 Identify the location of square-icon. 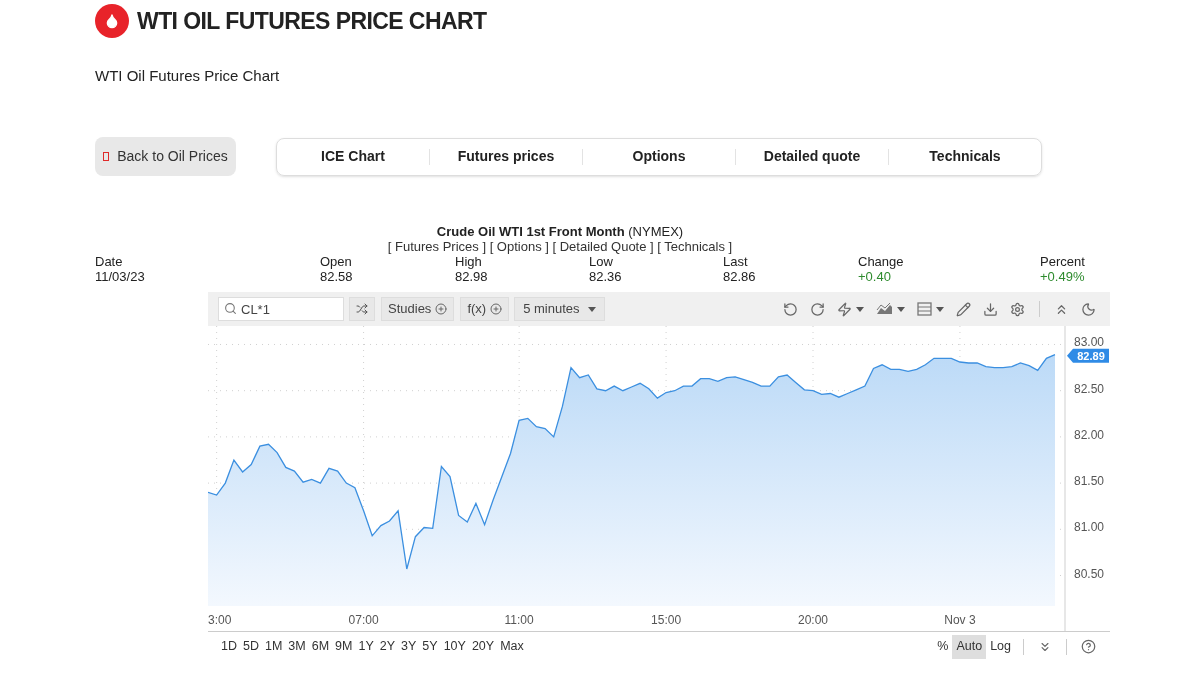
(106, 156).